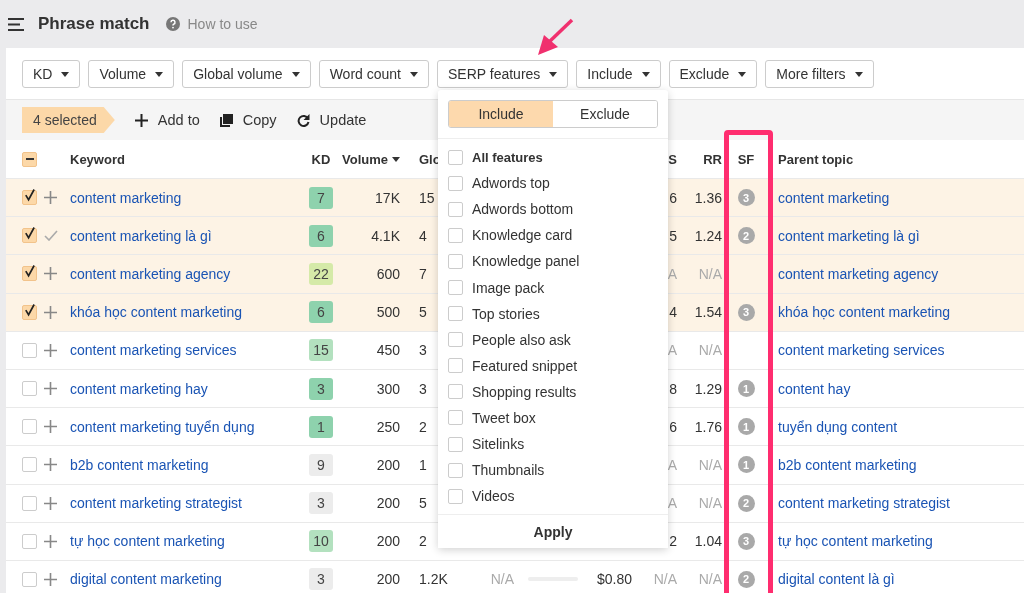  I want to click on filter-dropdown: Global volume, so click(246, 74).